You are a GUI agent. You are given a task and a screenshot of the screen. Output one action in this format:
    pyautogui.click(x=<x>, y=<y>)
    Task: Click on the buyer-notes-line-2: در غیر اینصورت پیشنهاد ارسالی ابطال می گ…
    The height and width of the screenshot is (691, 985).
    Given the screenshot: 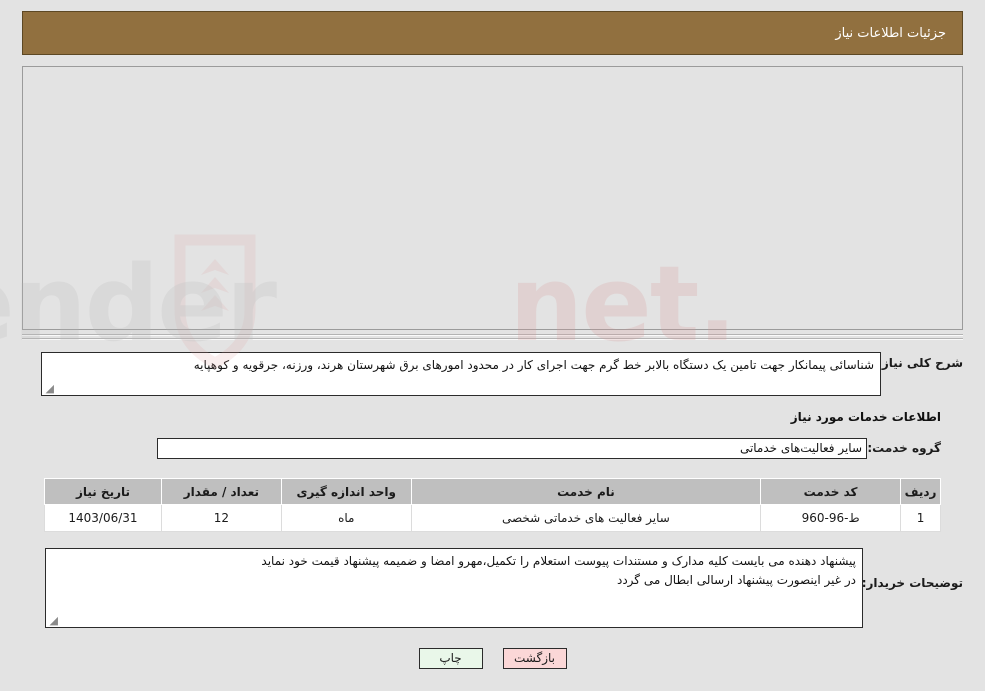 What is the action you would take?
    pyautogui.click(x=736, y=580)
    